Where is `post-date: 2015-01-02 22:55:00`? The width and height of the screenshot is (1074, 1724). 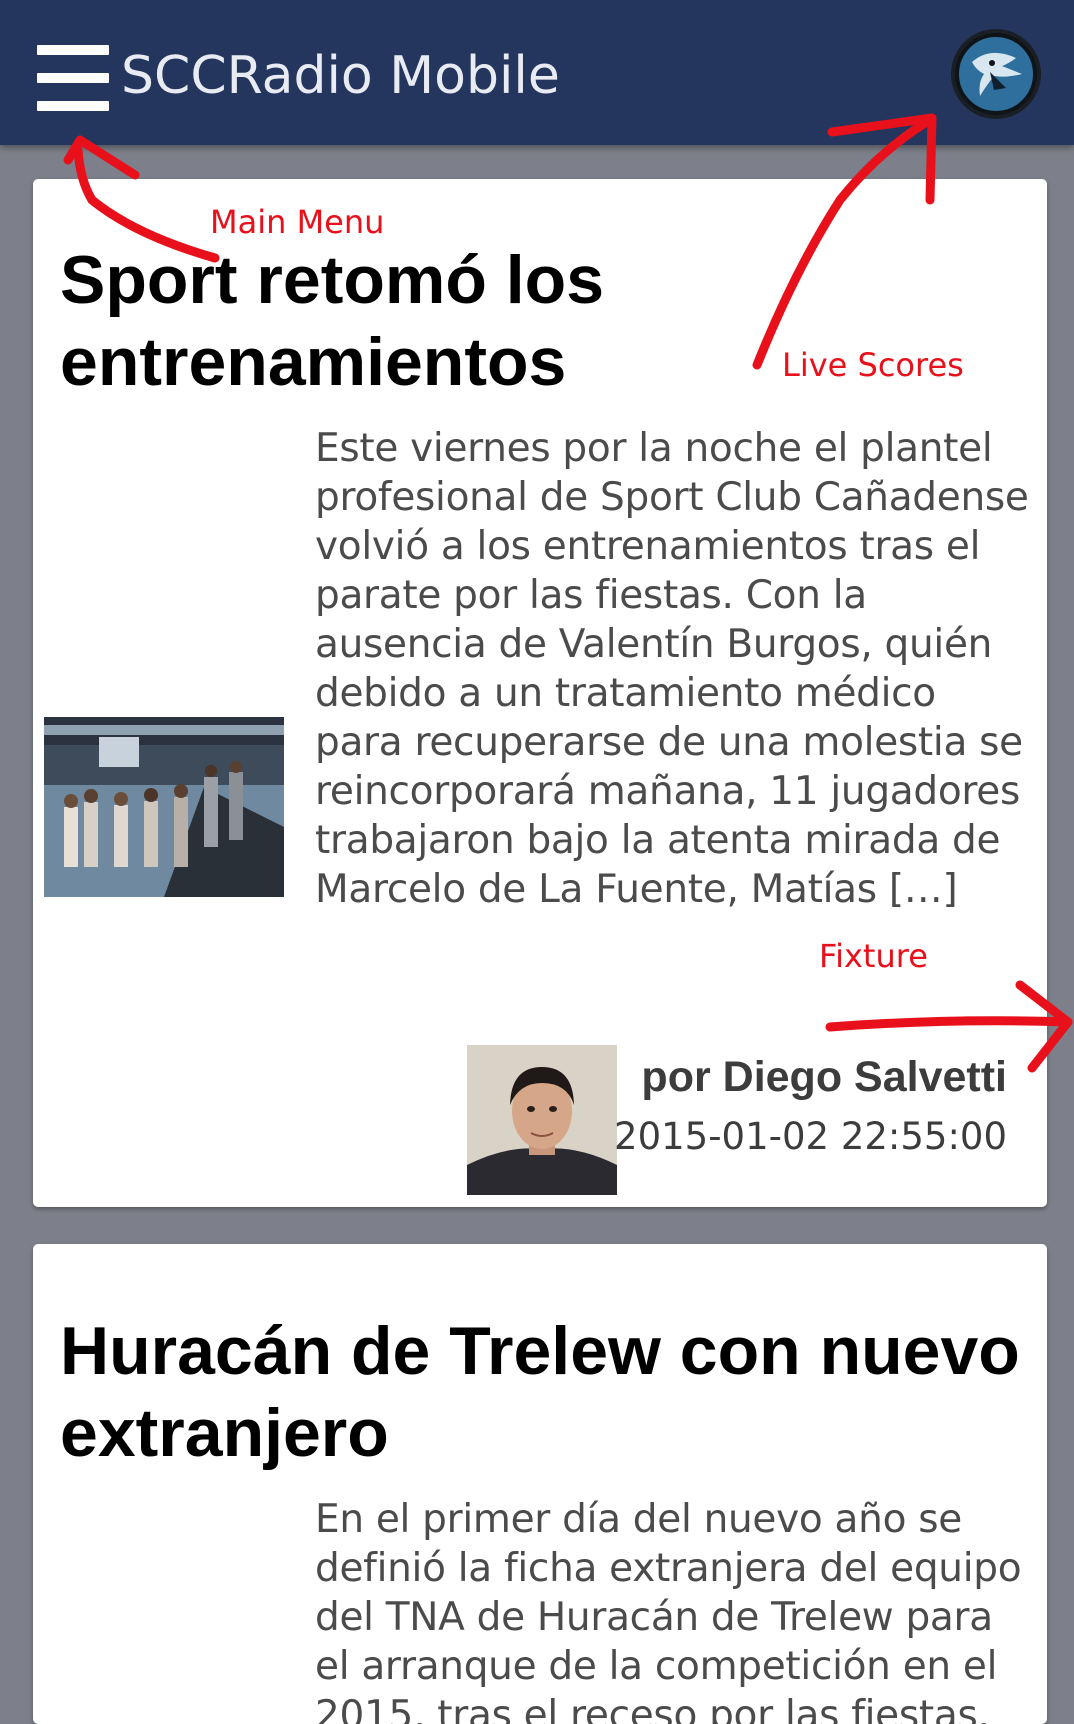
post-date: 2015-01-02 22:55:00 is located at coordinates (810, 1136).